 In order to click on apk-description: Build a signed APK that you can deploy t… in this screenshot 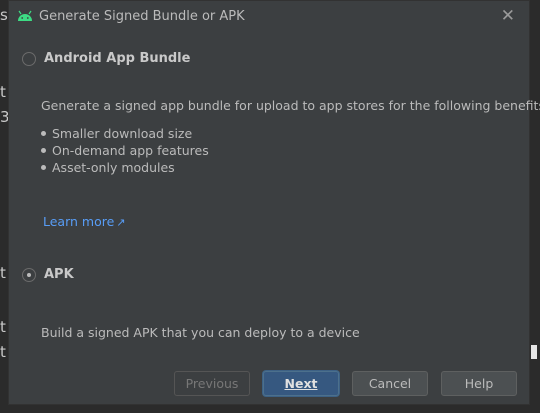, I will do `click(200, 332)`.